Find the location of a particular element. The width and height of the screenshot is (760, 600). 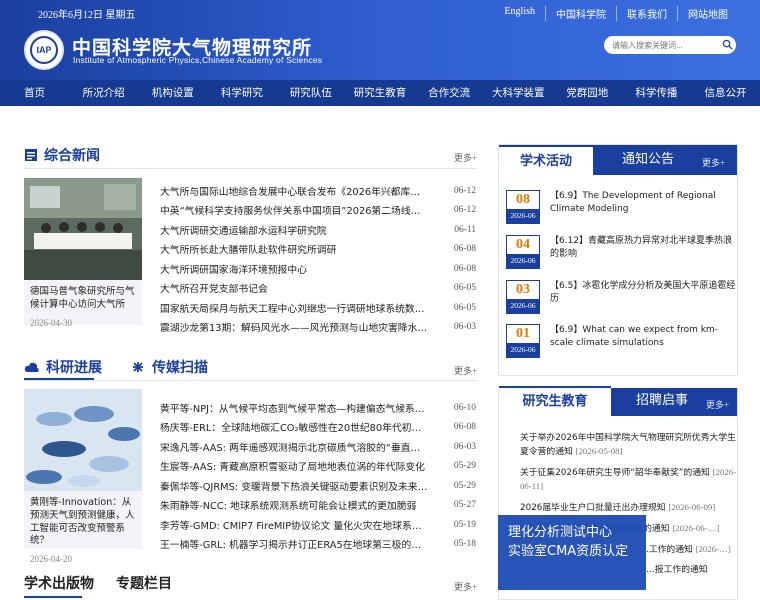

research-tab: 科研进展 is located at coordinates (74, 367).